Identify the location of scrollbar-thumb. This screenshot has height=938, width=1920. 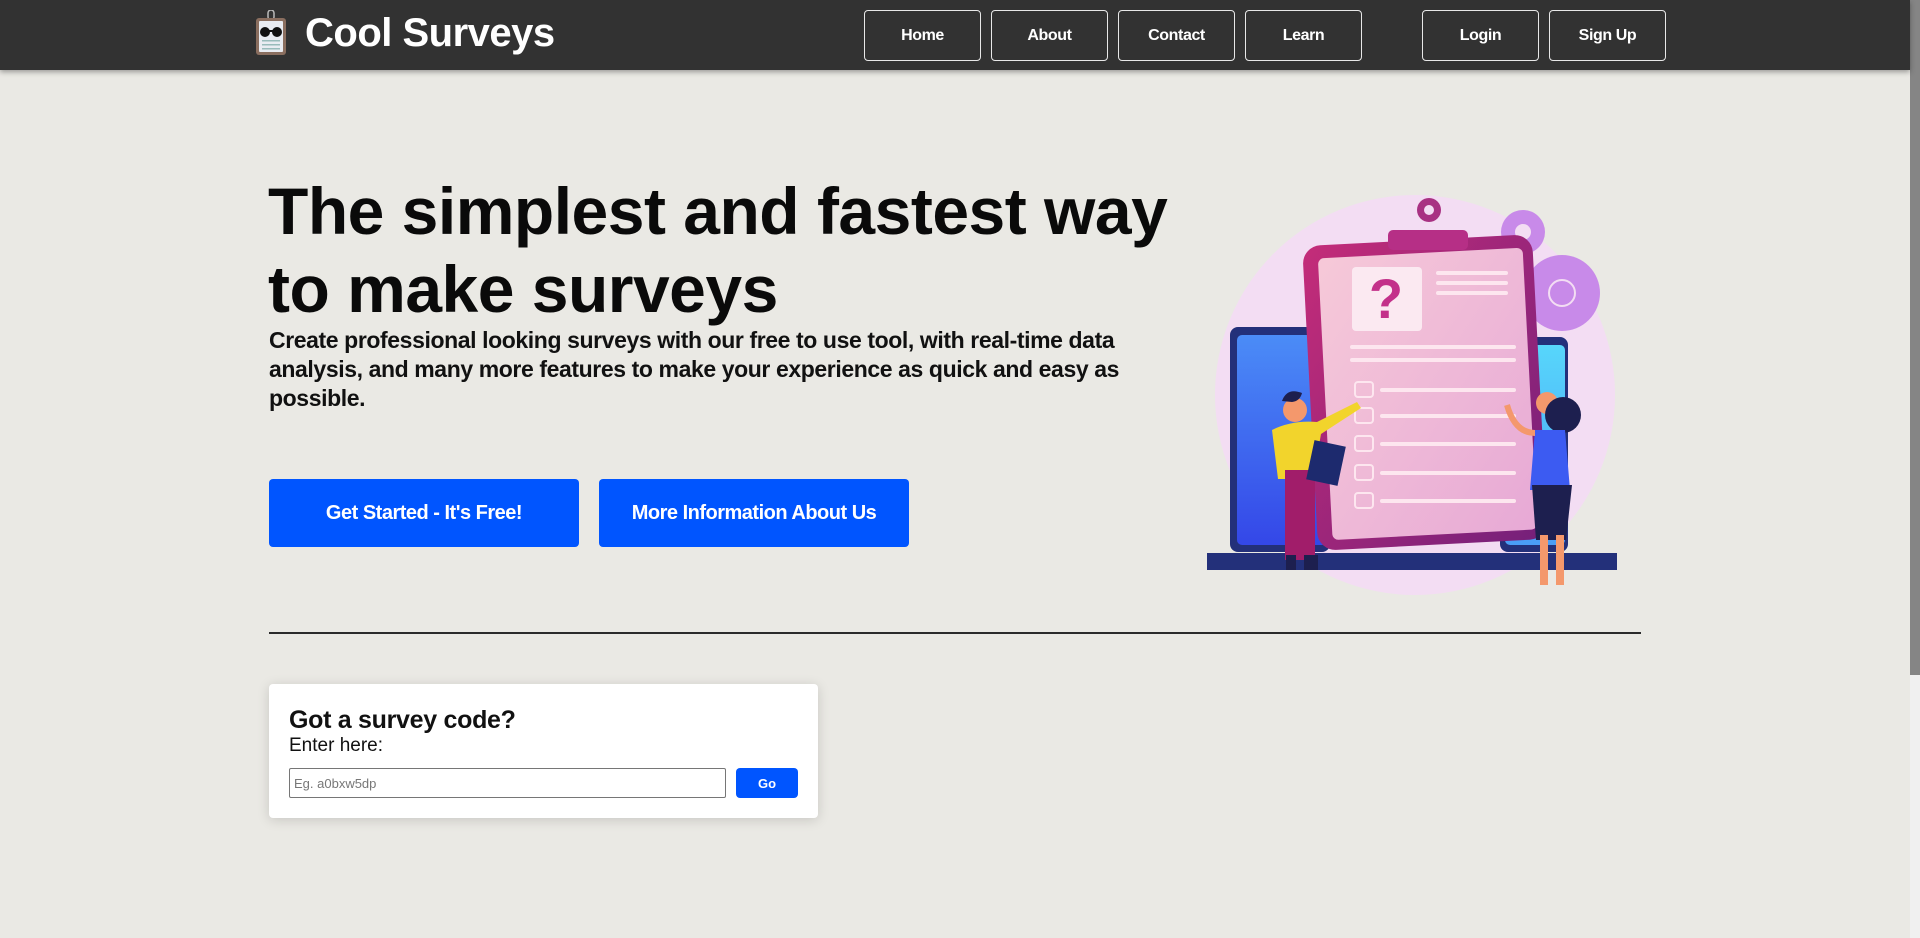
(1915, 337).